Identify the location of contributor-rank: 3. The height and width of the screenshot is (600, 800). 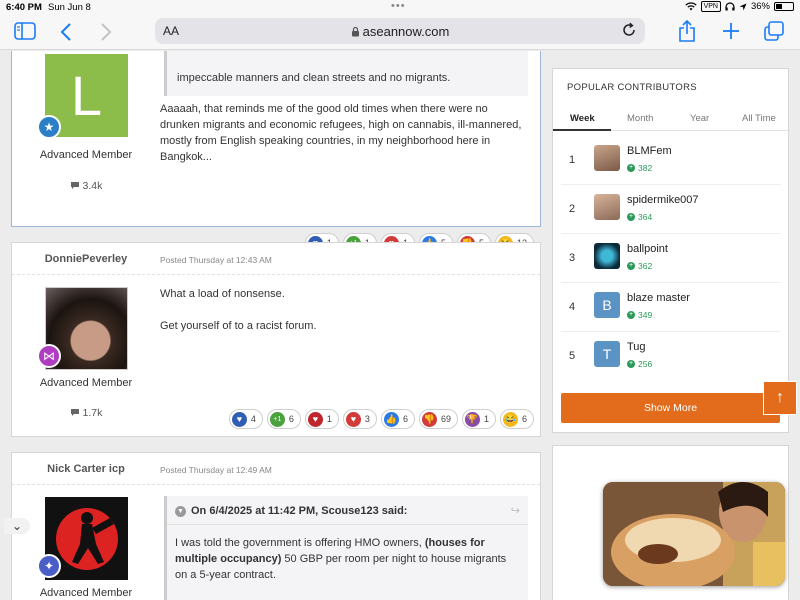
(572, 258).